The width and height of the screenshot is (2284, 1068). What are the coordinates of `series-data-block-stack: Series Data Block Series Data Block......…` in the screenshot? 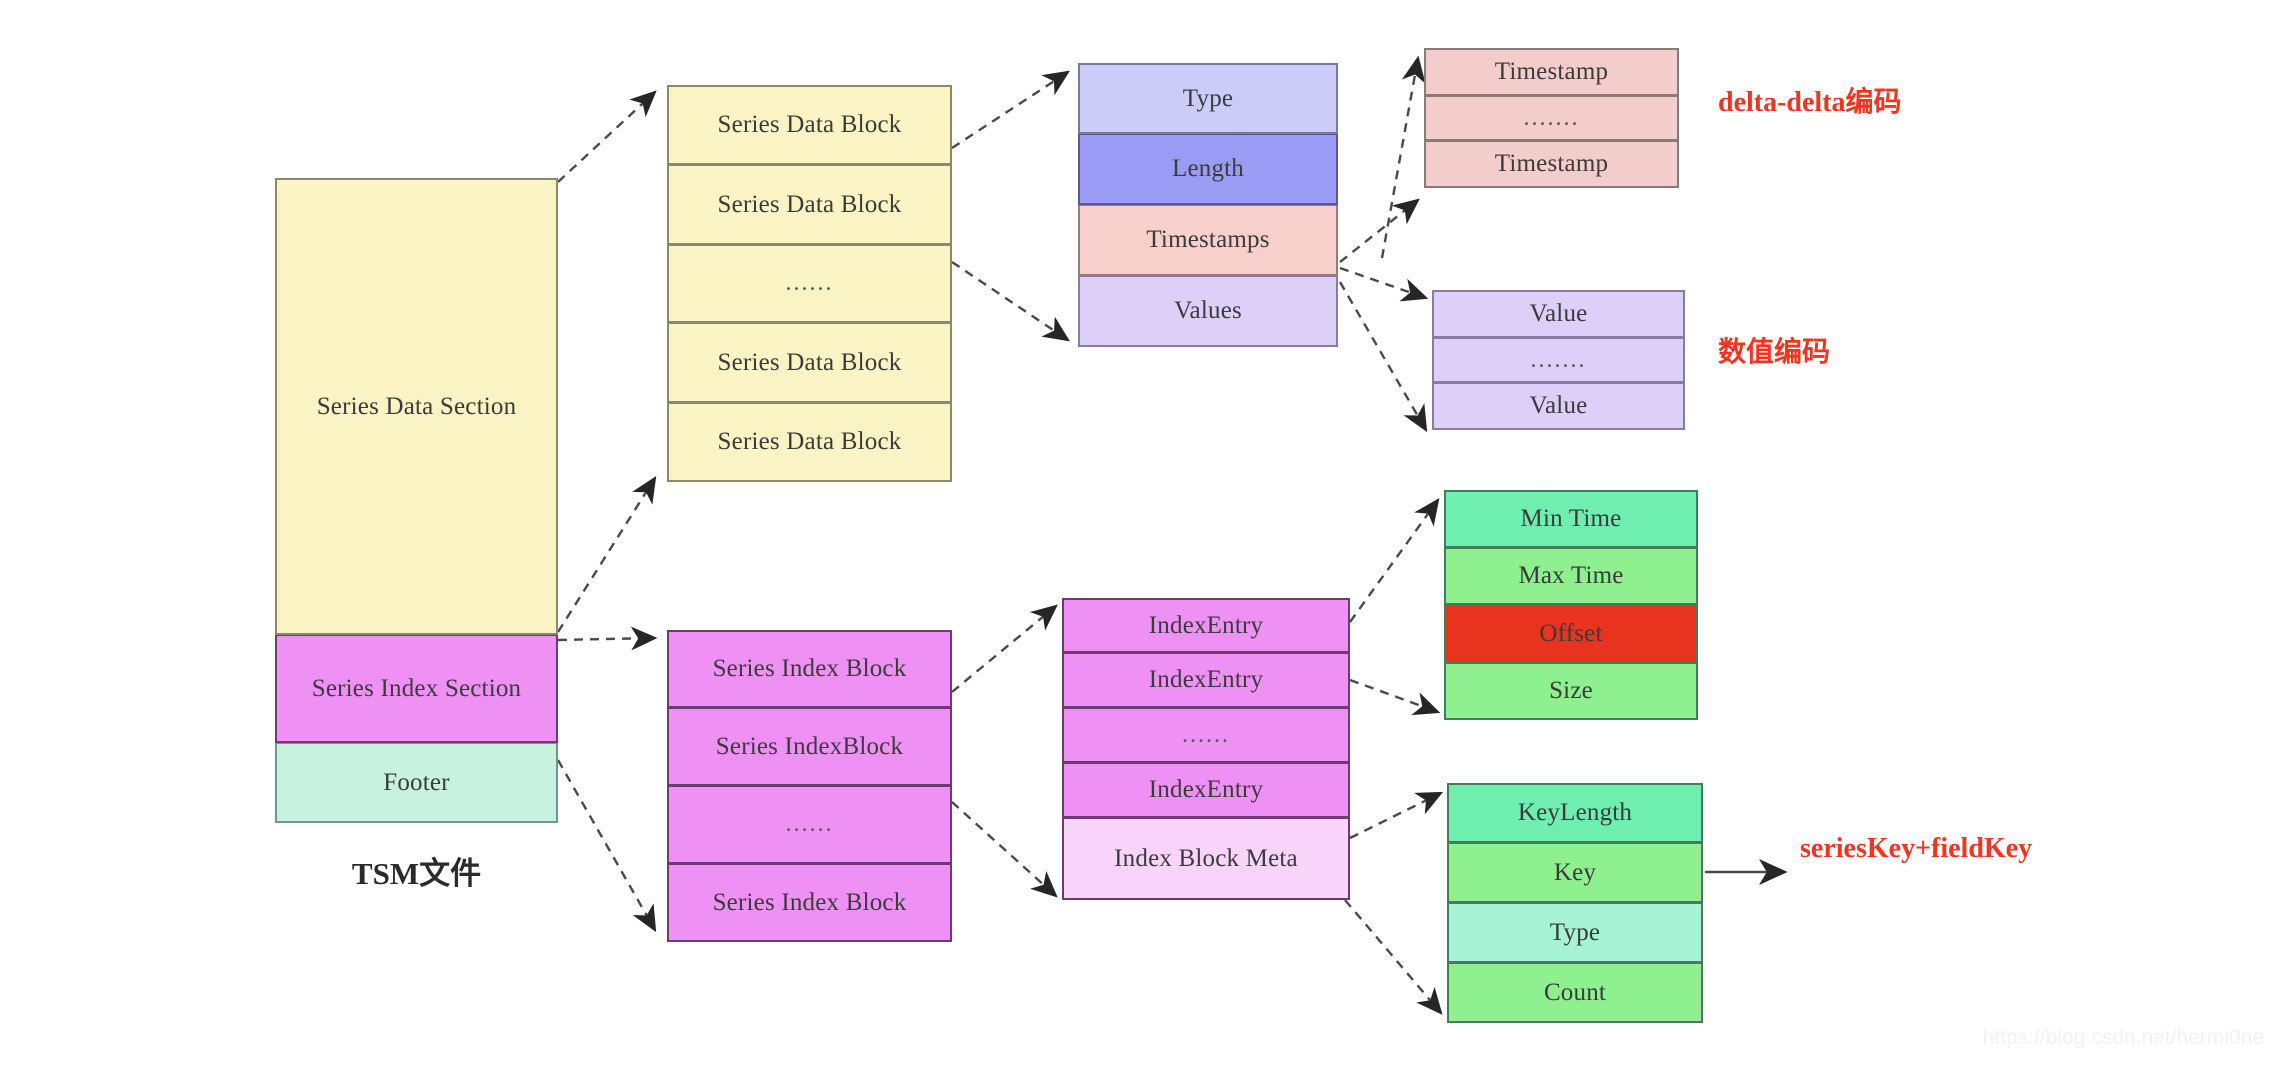 It's located at (809, 283).